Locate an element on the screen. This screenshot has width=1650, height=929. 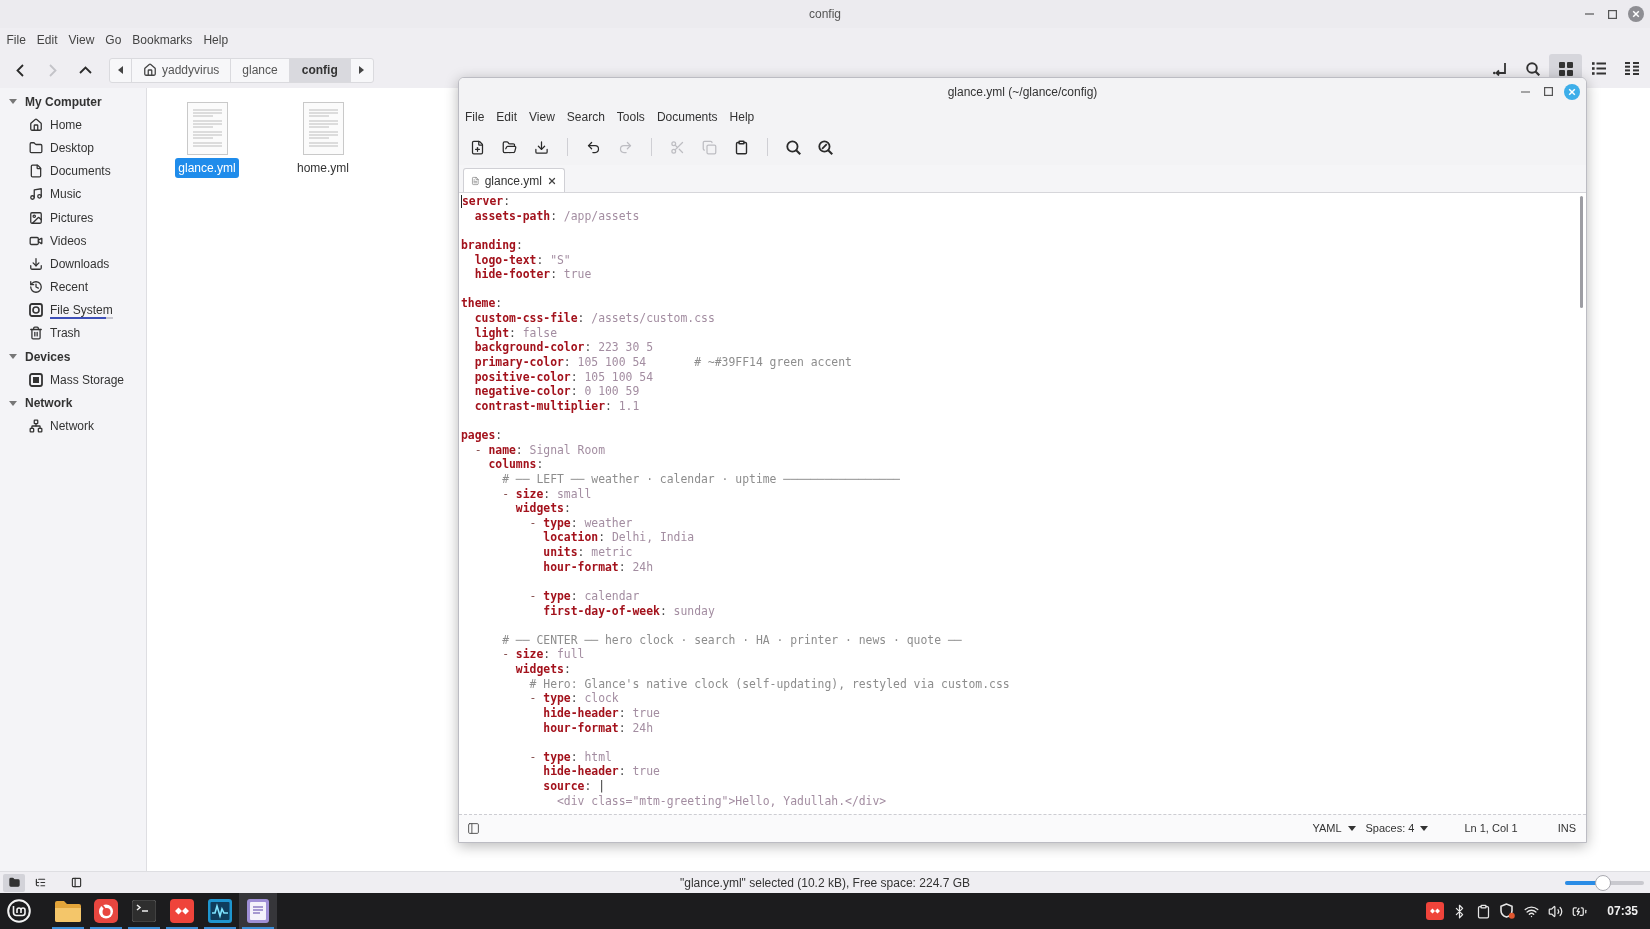
path-segment: glance is located at coordinates (260, 70).